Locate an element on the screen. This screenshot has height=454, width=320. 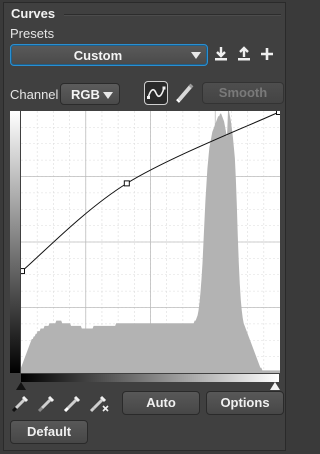
curve-tool-icon is located at coordinates (156, 97).